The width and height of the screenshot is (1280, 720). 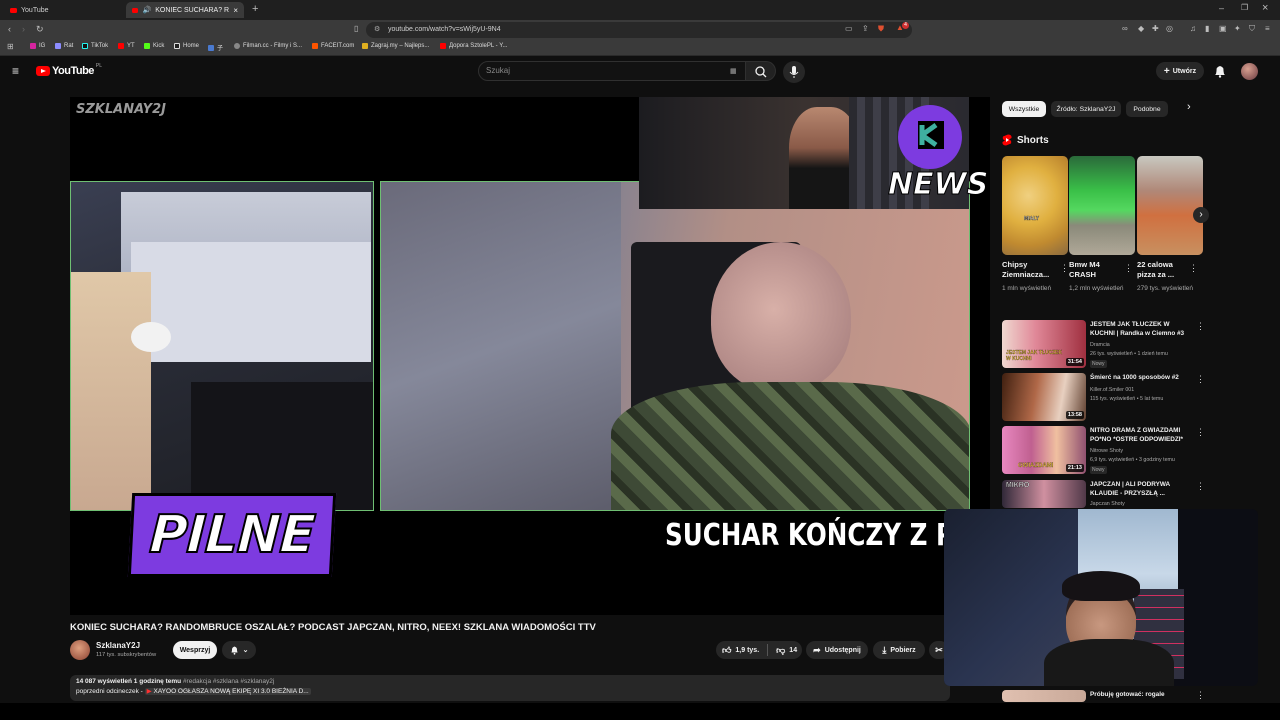 What do you see at coordinates (9, 29) in the screenshot?
I see `back-icon: ‹` at bounding box center [9, 29].